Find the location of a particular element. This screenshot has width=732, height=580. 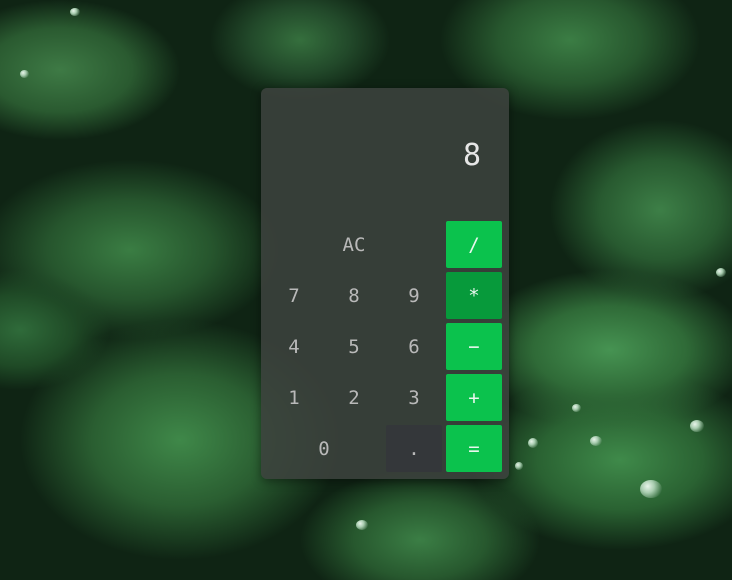

subtract-button: − is located at coordinates (474, 346).